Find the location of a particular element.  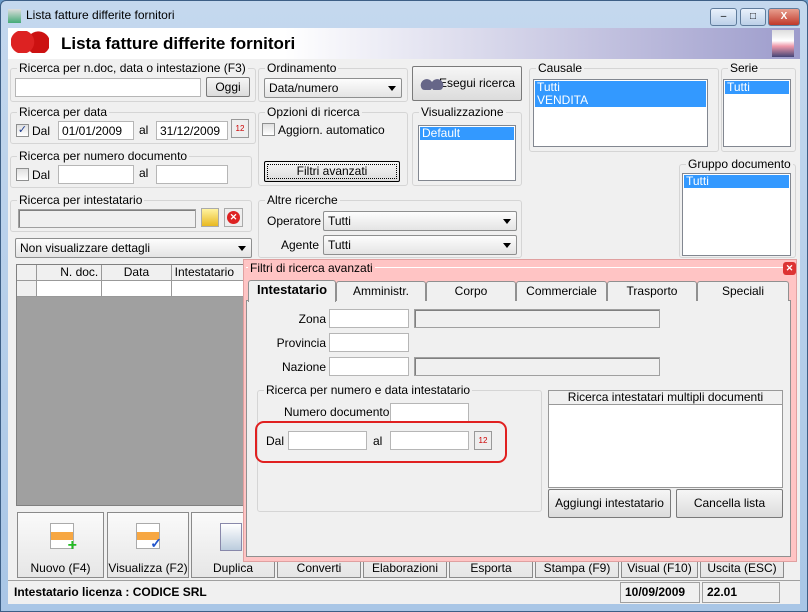

search-input is located at coordinates (108, 87).